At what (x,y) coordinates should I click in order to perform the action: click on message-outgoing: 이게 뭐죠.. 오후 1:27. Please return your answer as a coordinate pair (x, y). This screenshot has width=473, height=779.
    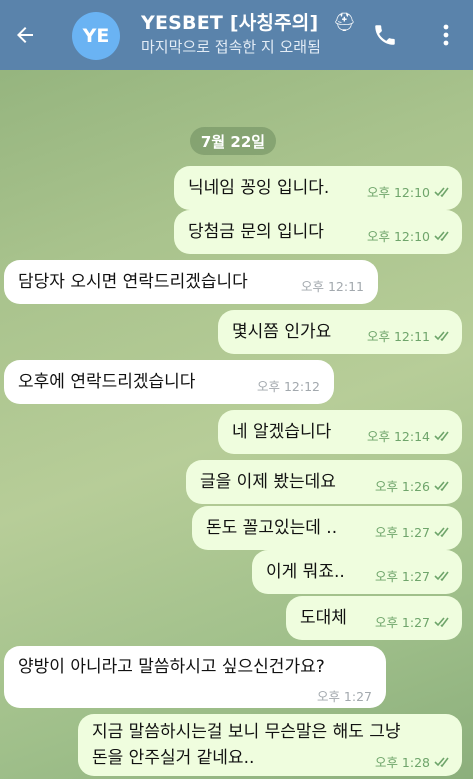
    Looking at the image, I should click on (357, 572).